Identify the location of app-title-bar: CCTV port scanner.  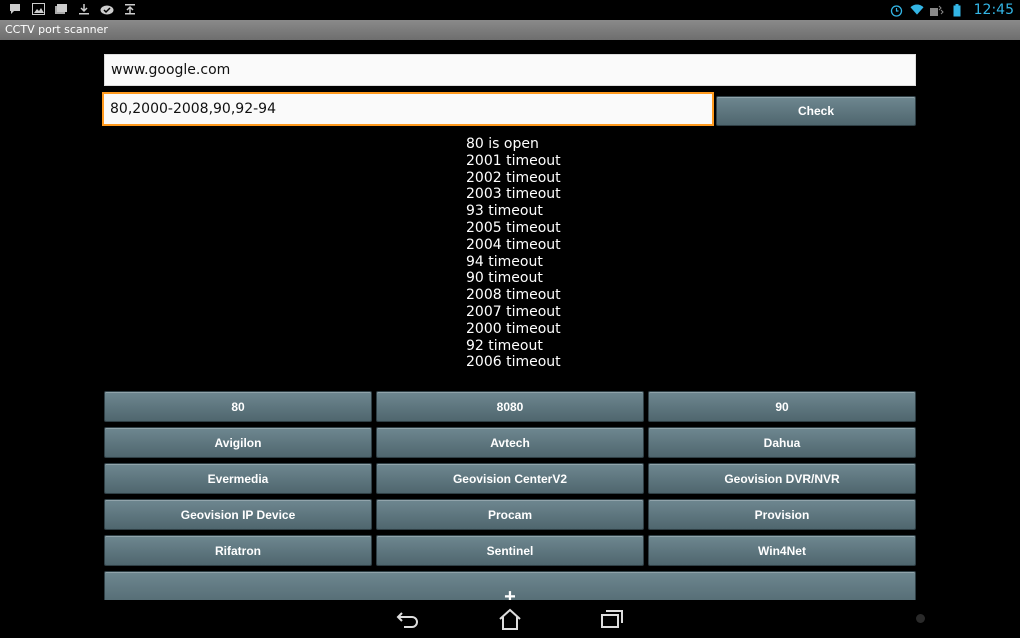
(510, 30).